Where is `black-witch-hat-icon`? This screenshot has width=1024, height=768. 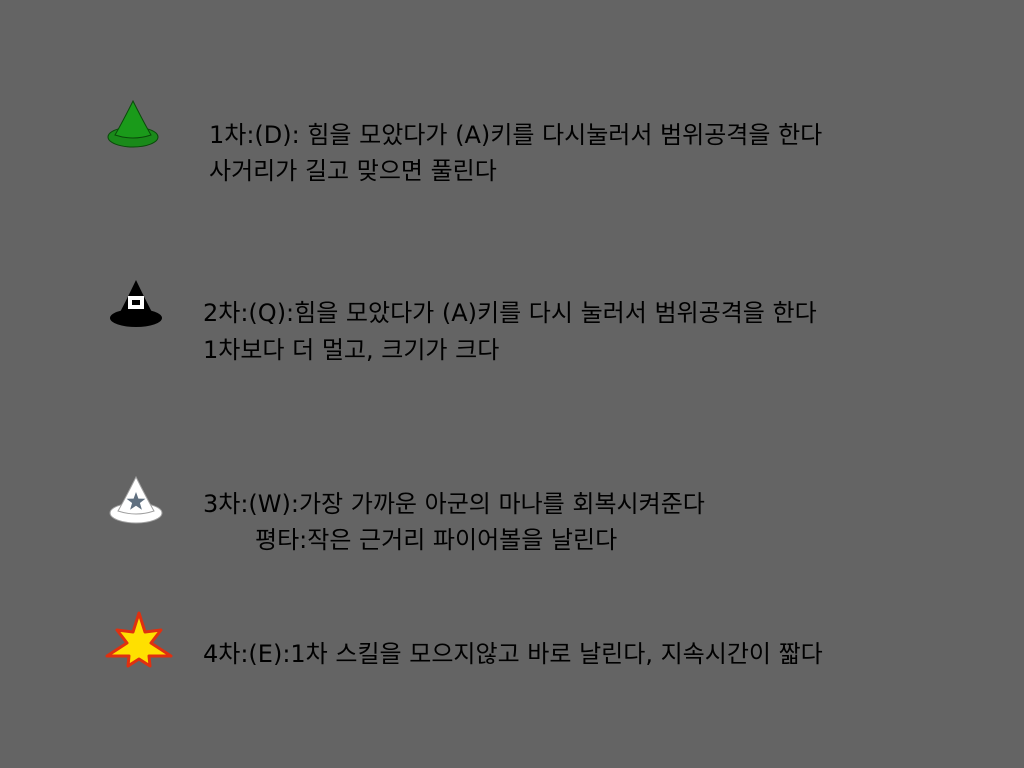 black-witch-hat-icon is located at coordinates (136, 303).